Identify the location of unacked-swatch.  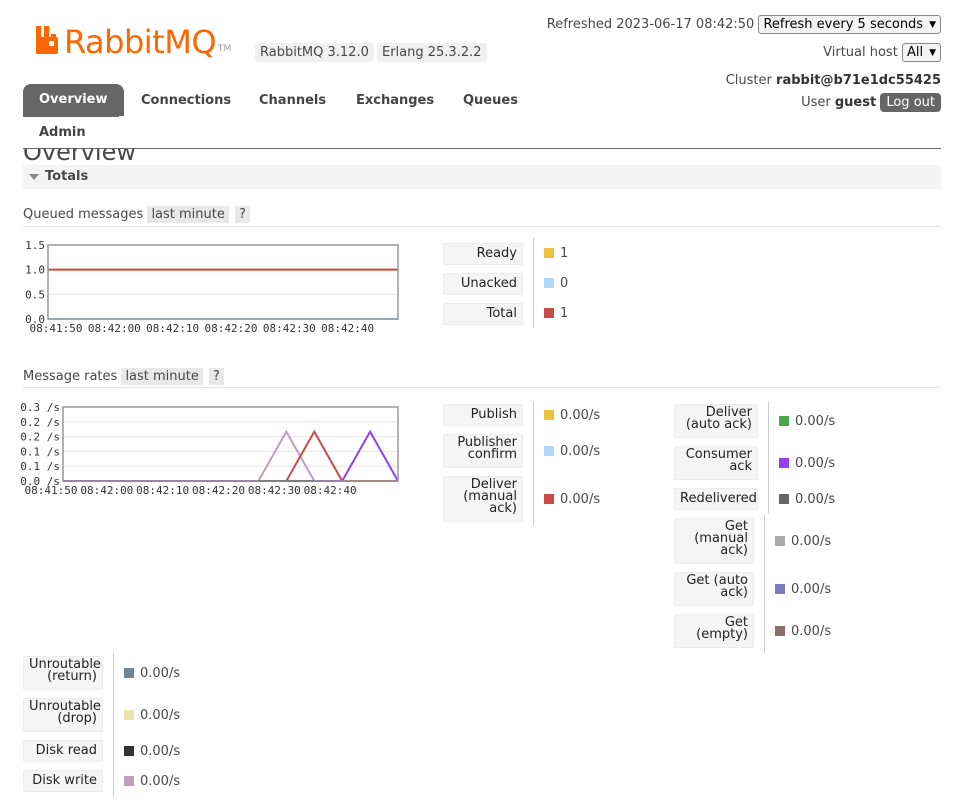
(549, 282).